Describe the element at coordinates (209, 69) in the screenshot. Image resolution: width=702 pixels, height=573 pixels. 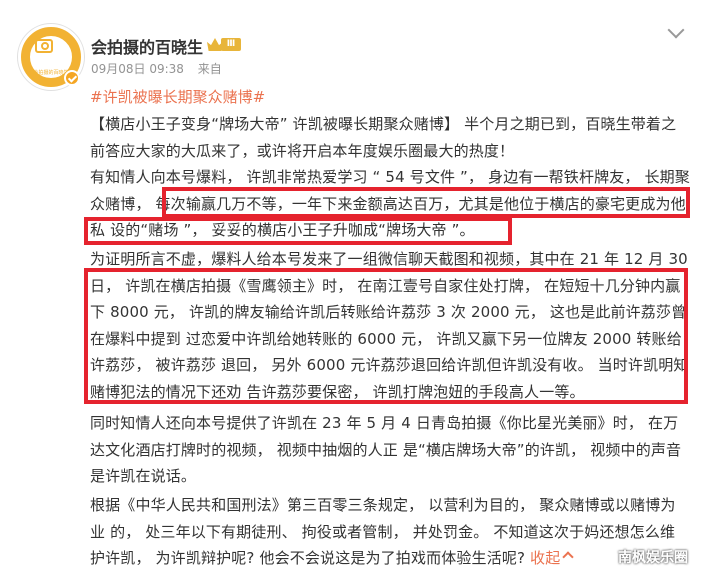
I see `post-source: 来自` at that location.